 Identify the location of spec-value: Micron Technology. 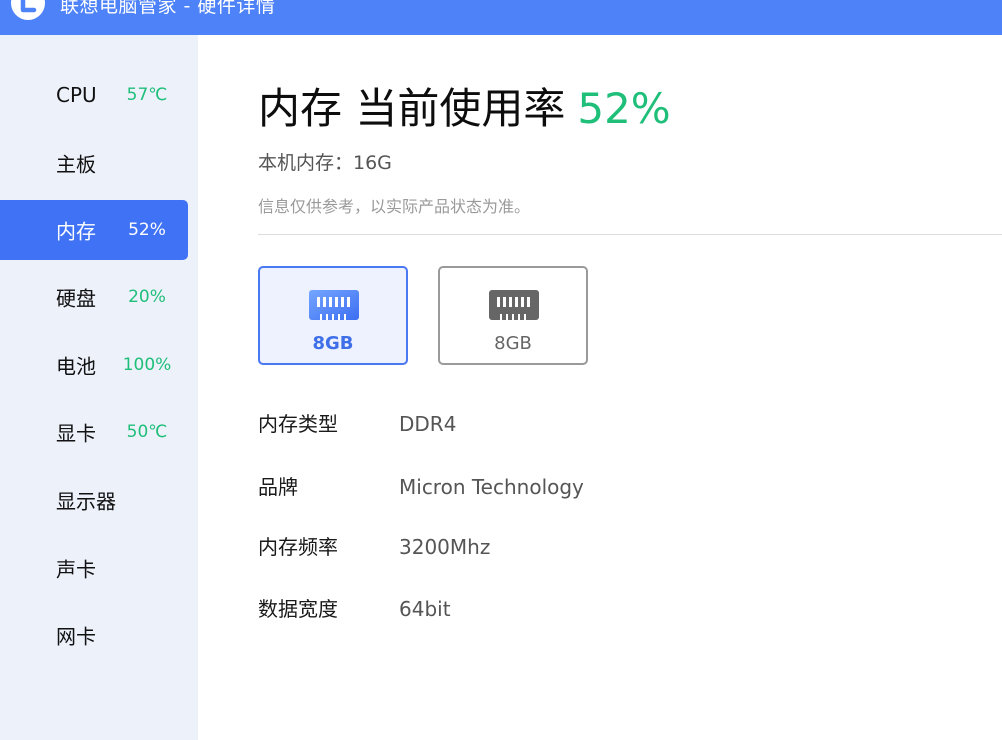
(491, 487).